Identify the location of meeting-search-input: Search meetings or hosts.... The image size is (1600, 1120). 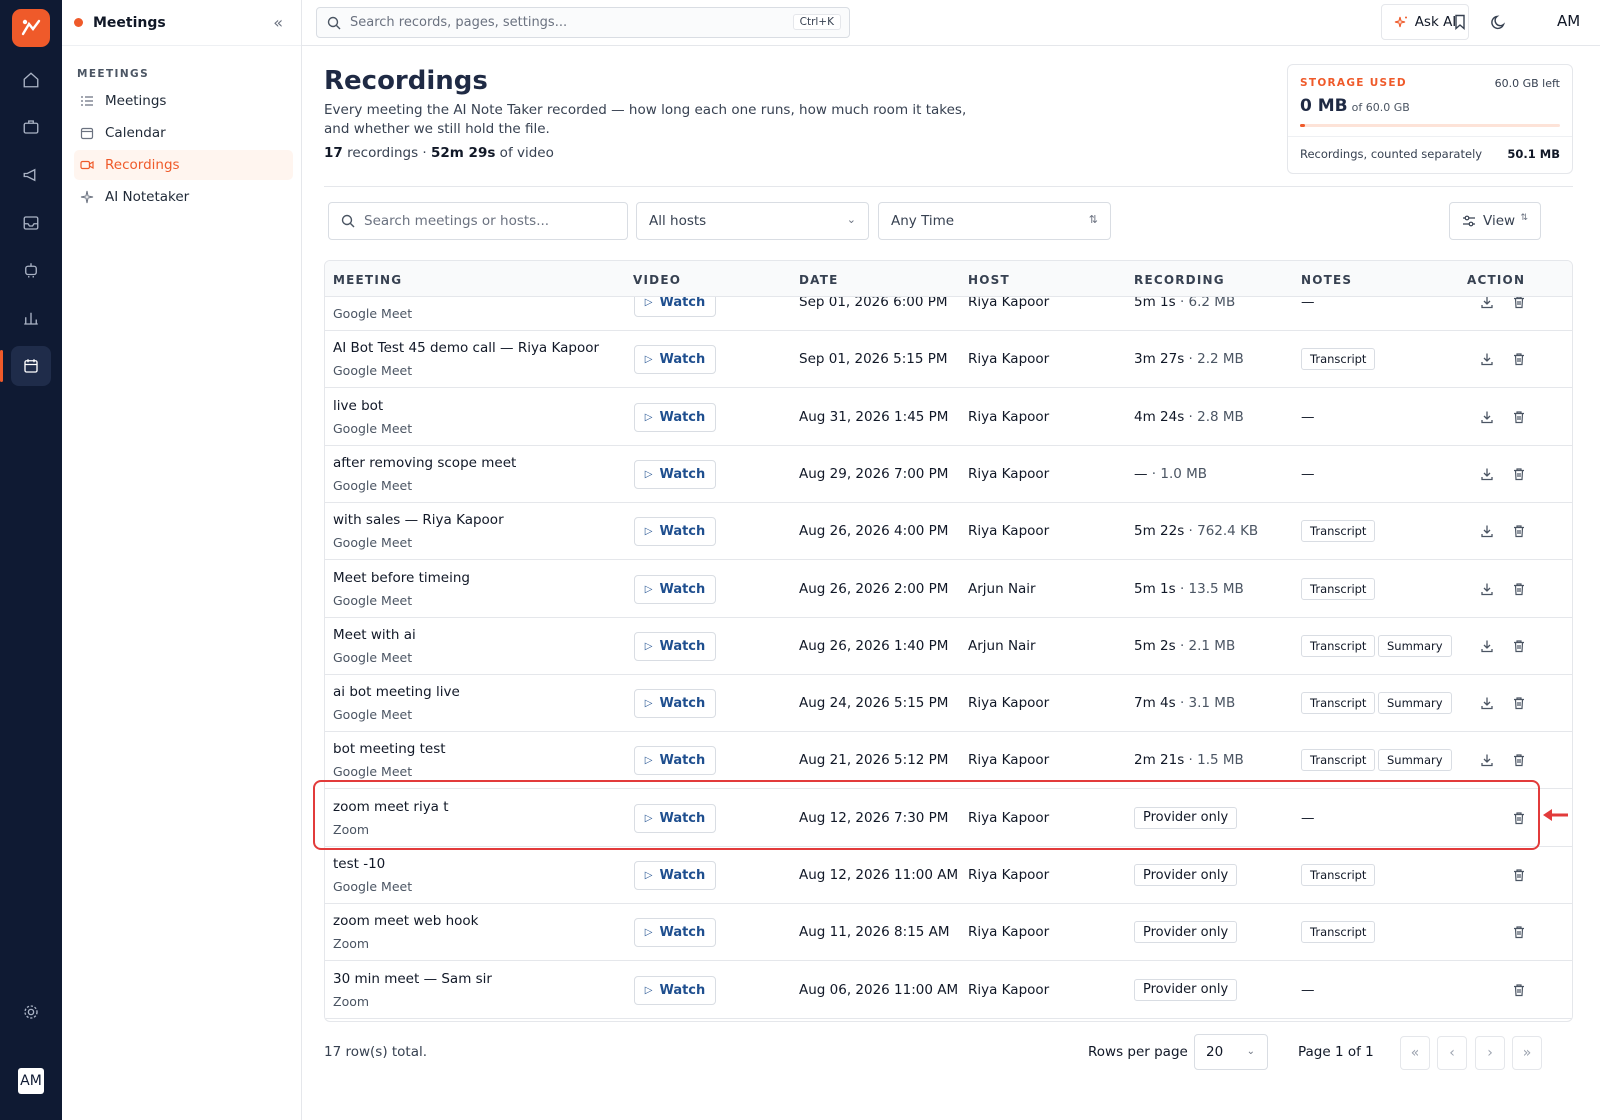
(478, 221).